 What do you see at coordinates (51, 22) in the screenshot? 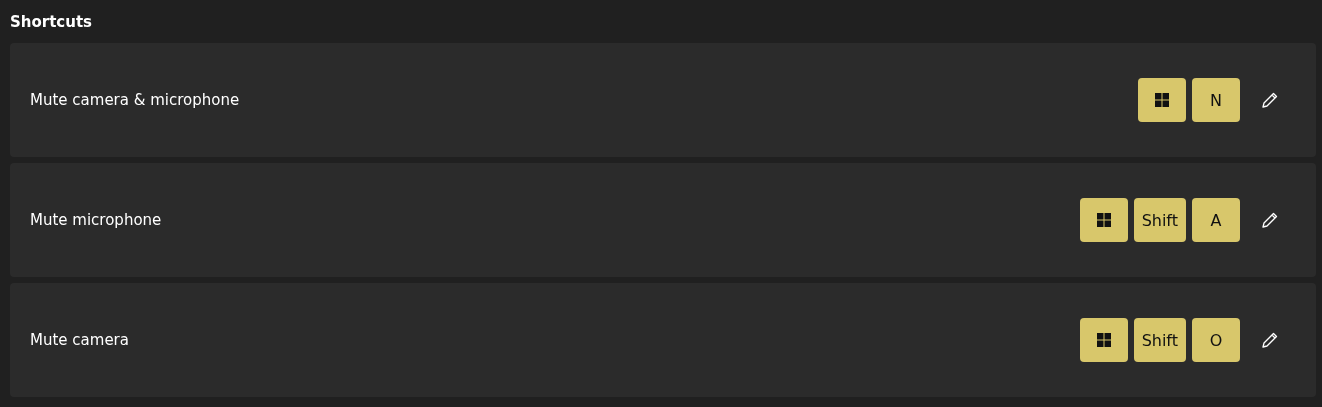
I see `section-title: Shortcuts` at bounding box center [51, 22].